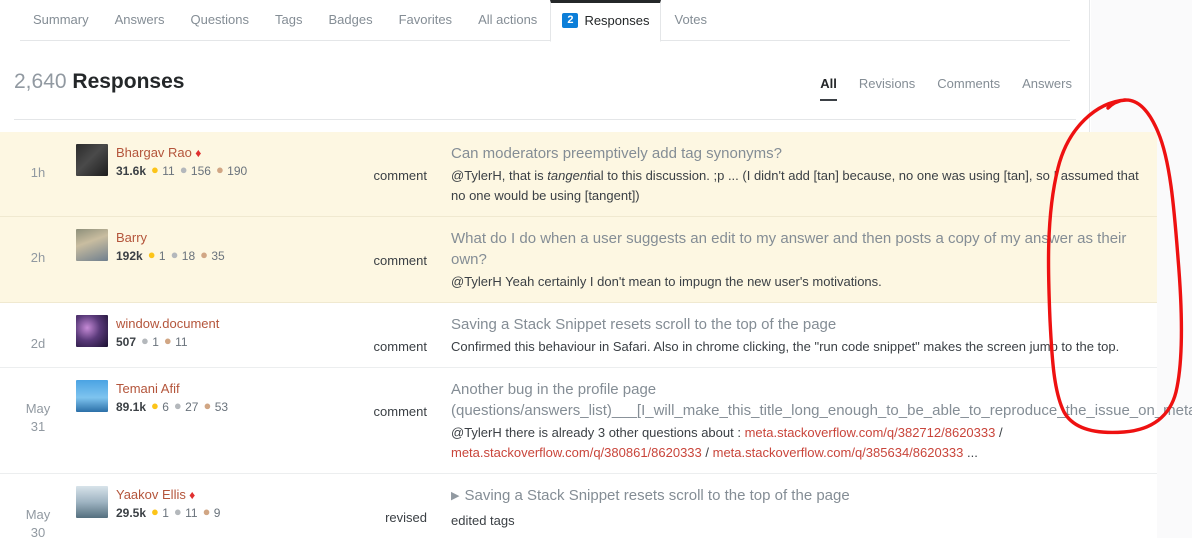 The image size is (1192, 538). Describe the element at coordinates (99, 81) in the screenshot. I see `page-title: 2,640 Responses` at that location.